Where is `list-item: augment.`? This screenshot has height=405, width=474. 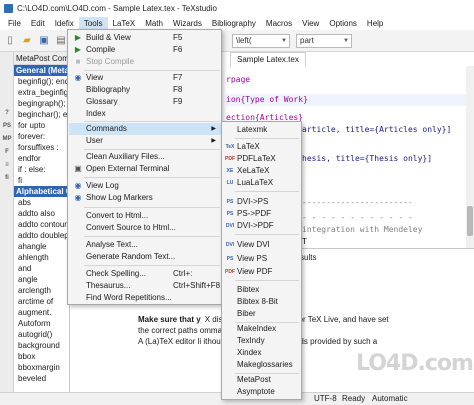 list-item: augment. is located at coordinates (41, 312).